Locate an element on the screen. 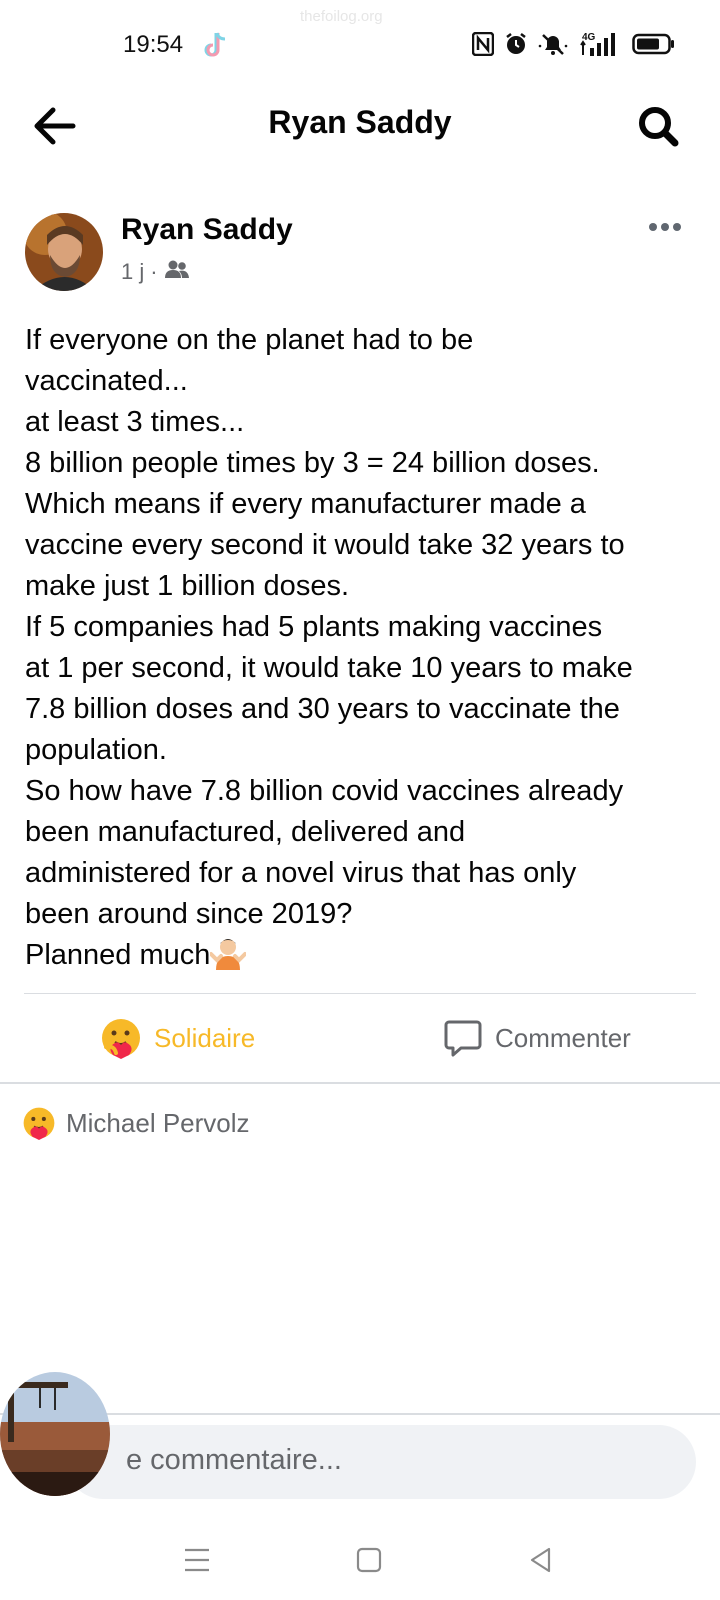  mute-icon is located at coordinates (553, 44).